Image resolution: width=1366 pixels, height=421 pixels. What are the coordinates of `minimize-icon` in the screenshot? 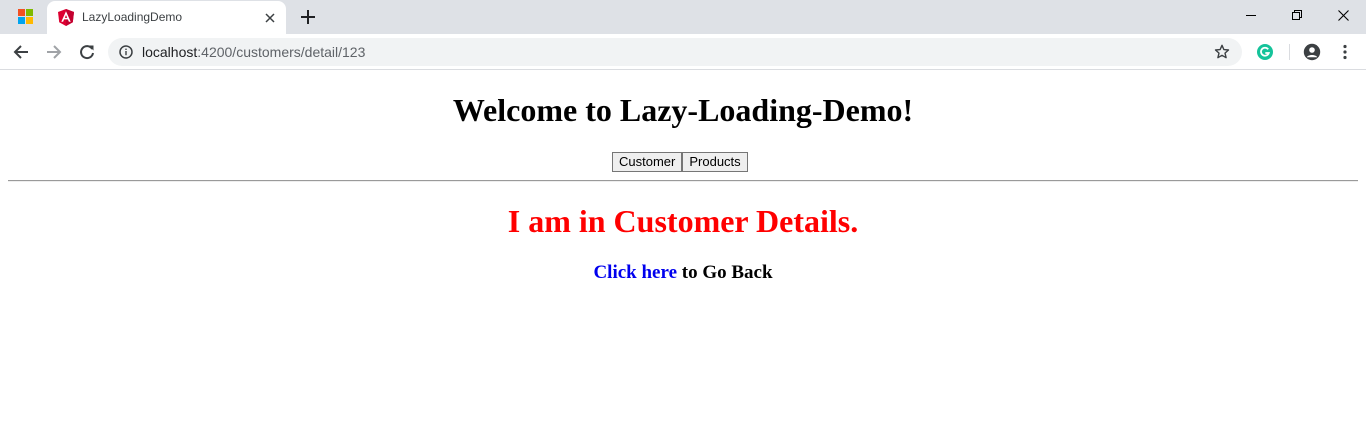 It's located at (1251, 15).